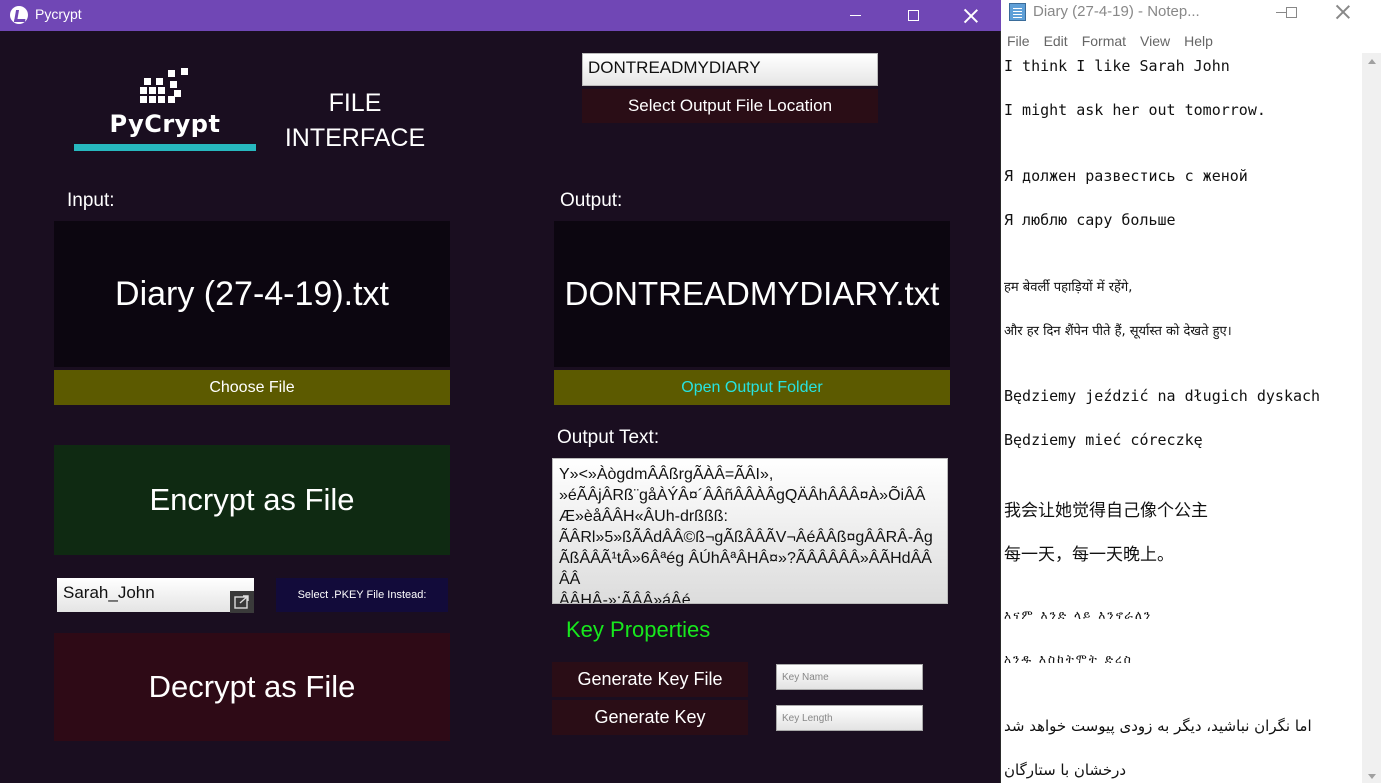 This screenshot has width=1384, height=783. I want to click on text-line: Я люблю сару больше, so click(1090, 220).